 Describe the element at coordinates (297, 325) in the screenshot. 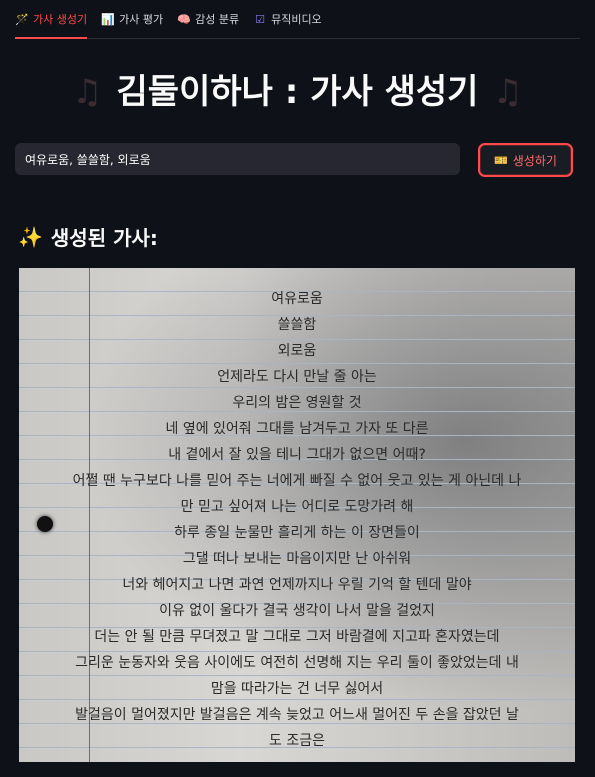

I see `lyric-line: 쓸쓸함` at that location.